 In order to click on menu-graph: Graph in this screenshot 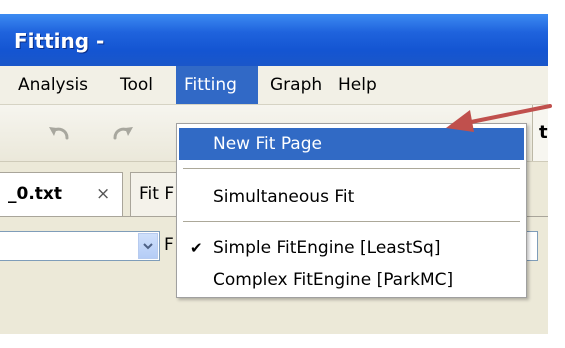, I will do `click(296, 85)`.